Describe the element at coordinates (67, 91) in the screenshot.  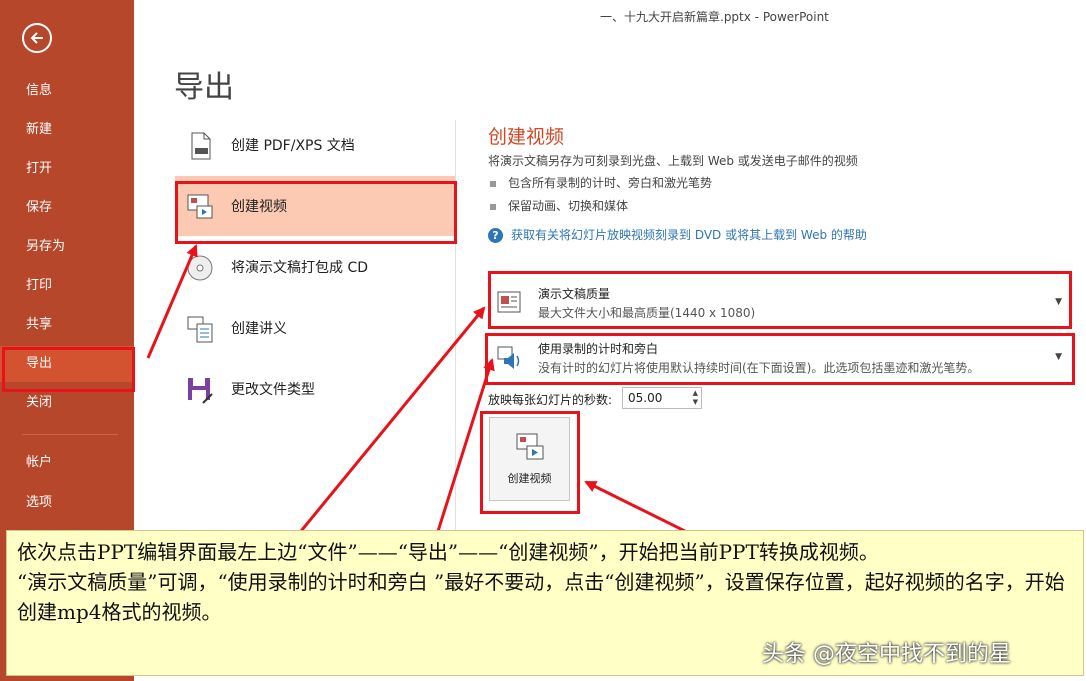
I see `nav-info: 信息` at that location.